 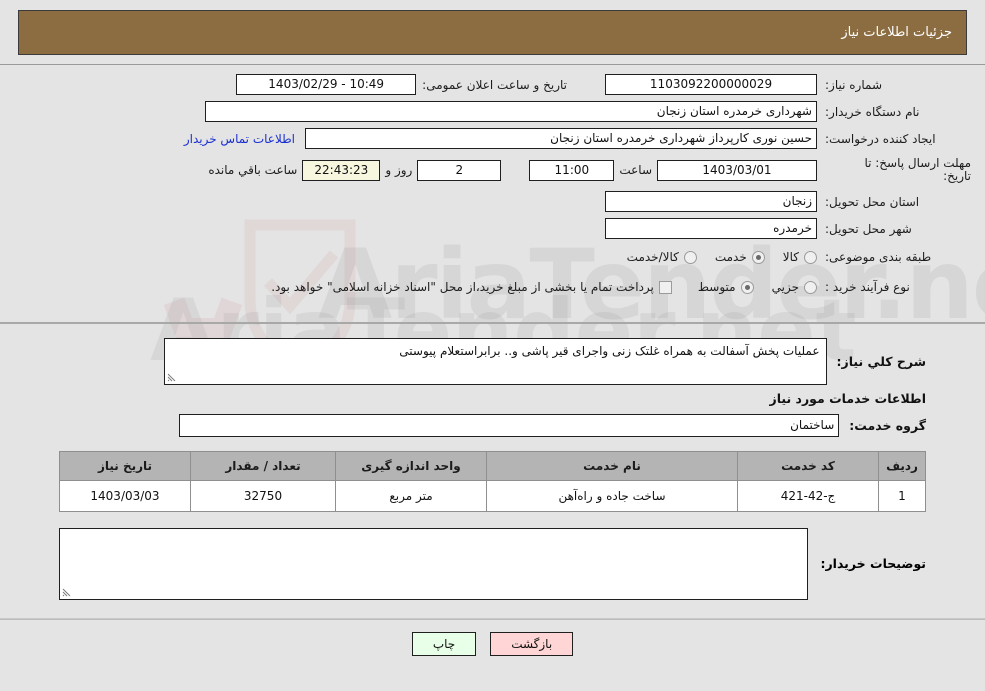 I want to click on process-option-motevaset-label: متوسط, so click(x=716, y=287).